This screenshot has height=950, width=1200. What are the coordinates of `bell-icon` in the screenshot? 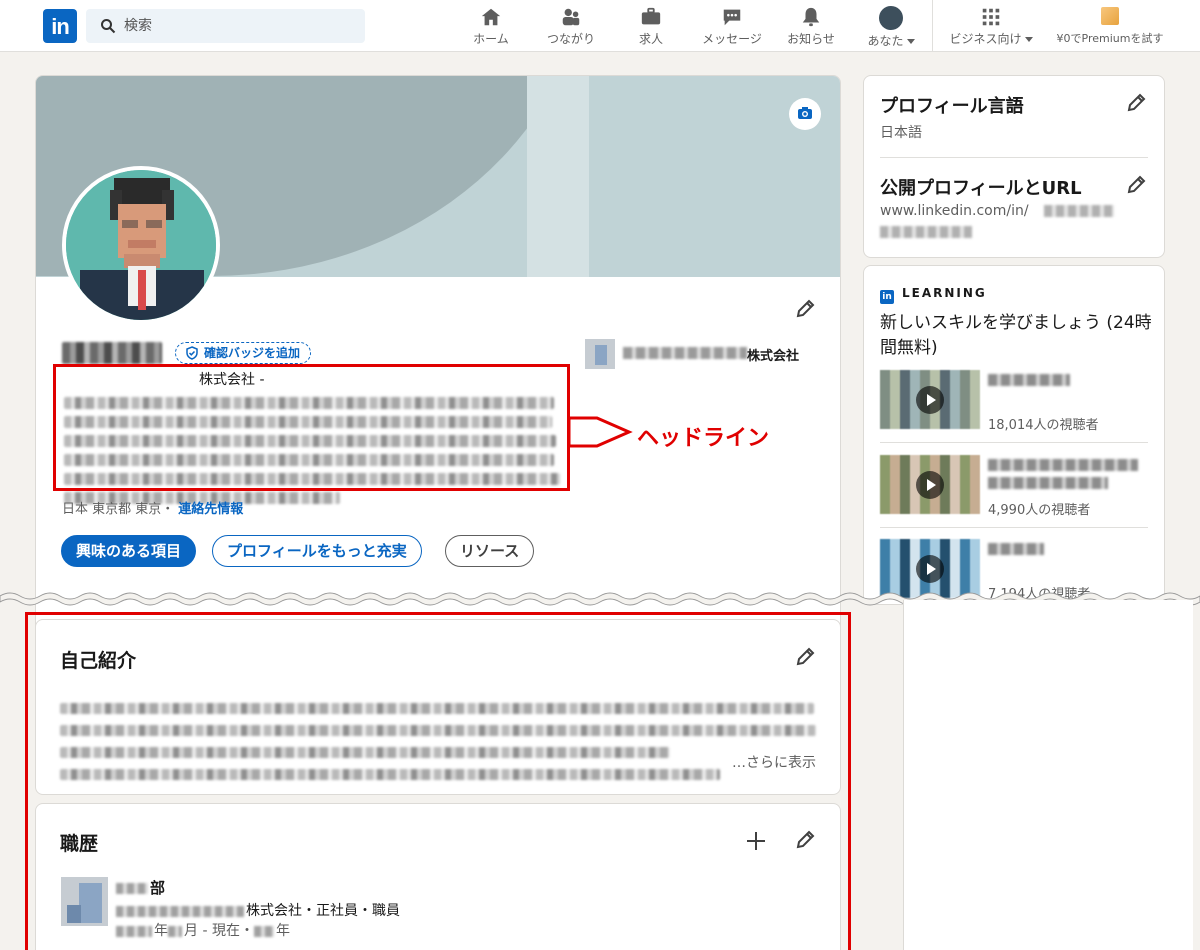 It's located at (811, 17).